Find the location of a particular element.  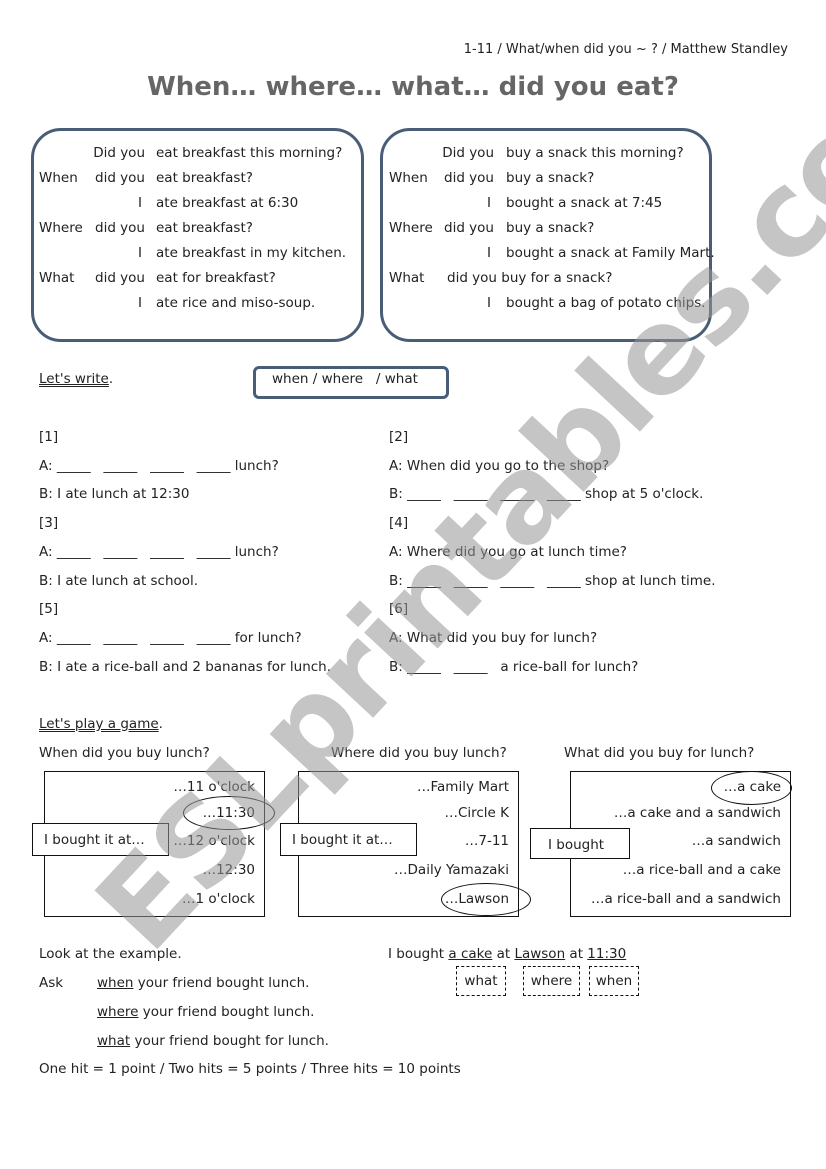

snack-rest-3: buy a snack? is located at coordinates (550, 228).